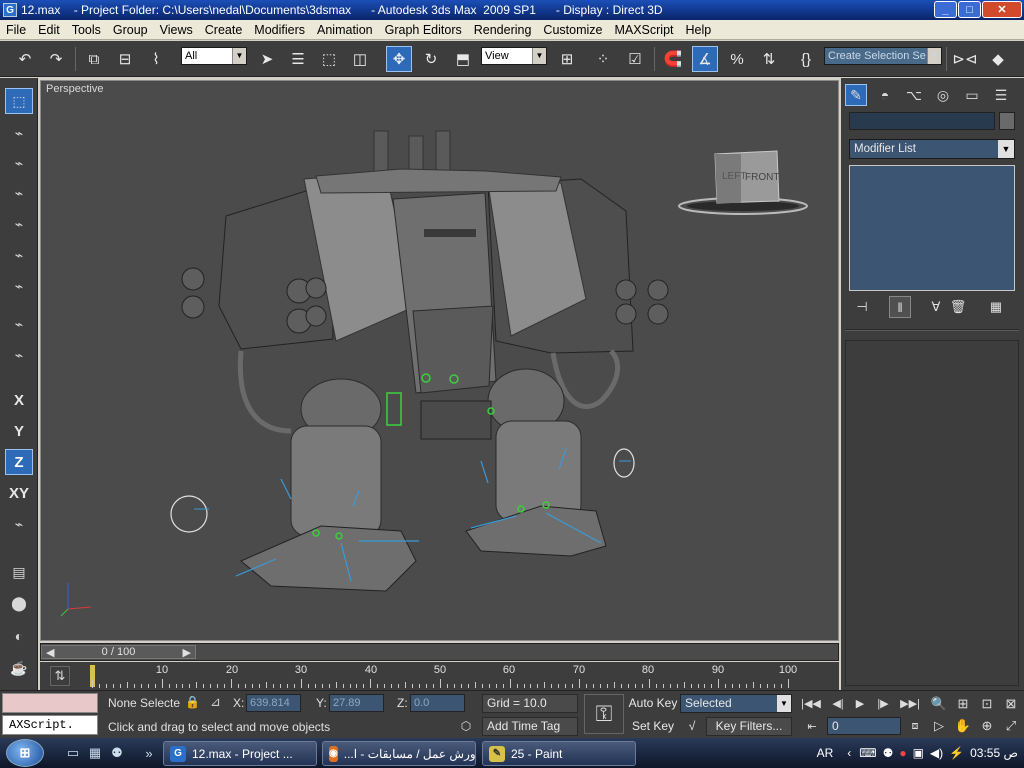  I want to click on make-unique-icon: ∀, so click(936, 307).